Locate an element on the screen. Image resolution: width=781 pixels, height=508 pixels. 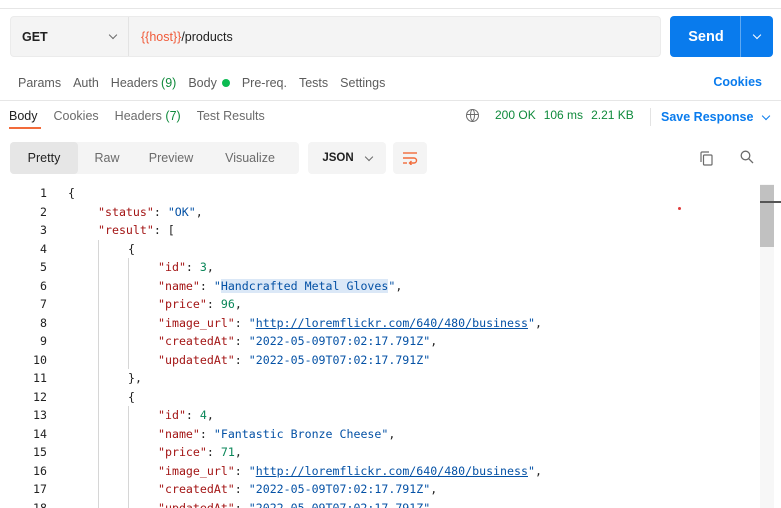
code-line: 4{ is located at coordinates (380, 248).